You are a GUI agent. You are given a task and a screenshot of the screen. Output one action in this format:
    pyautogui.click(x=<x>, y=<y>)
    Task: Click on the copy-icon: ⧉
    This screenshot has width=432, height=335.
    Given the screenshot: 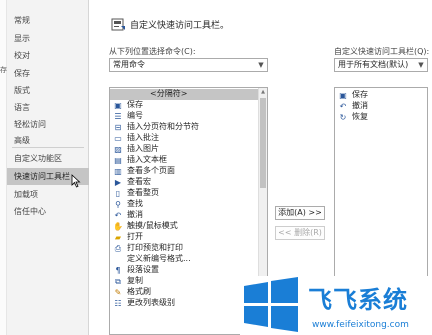 What is the action you would take?
    pyautogui.click(x=118, y=281)
    